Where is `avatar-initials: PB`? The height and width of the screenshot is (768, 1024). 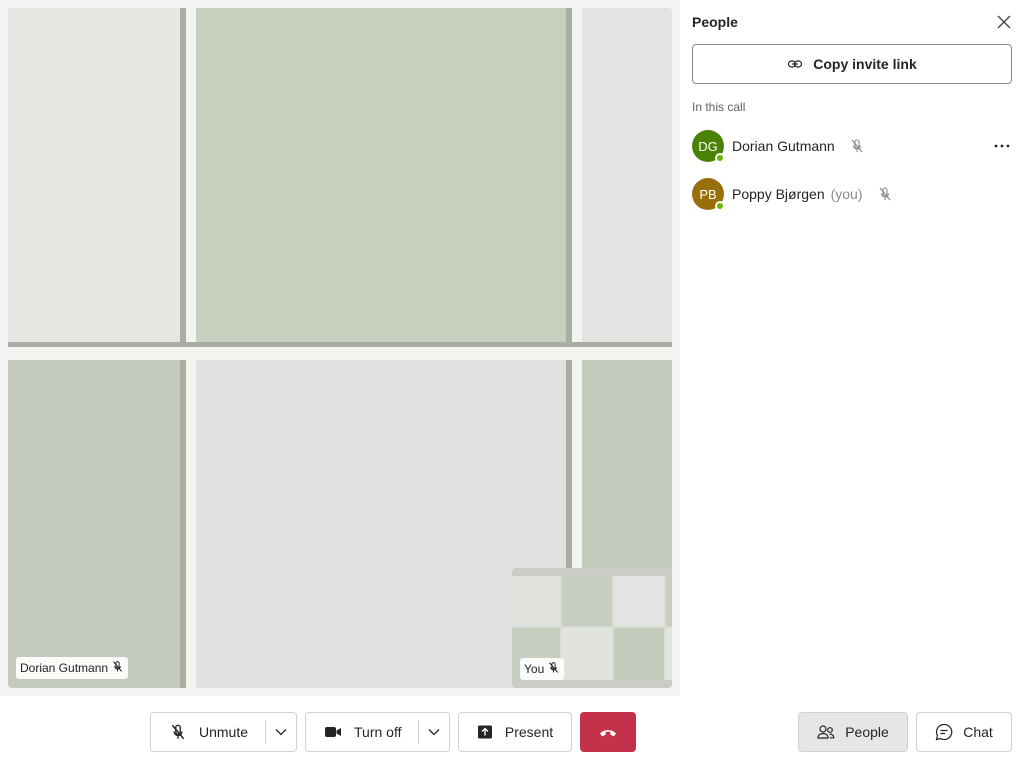
avatar-initials: PB is located at coordinates (708, 194).